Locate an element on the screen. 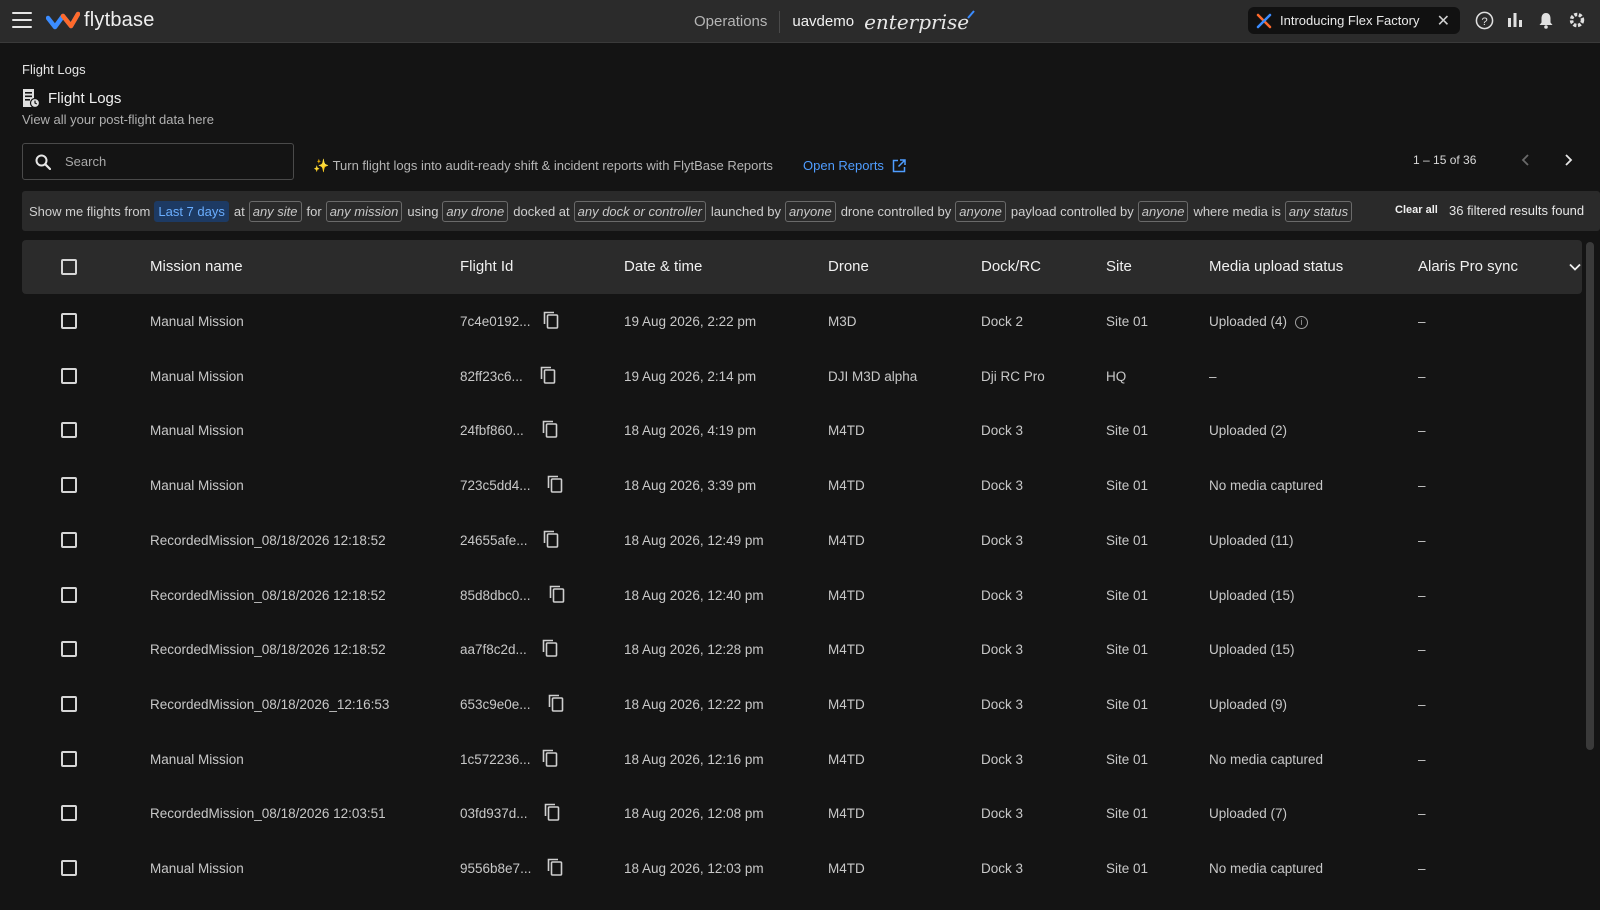 The width and height of the screenshot is (1600, 910). payload-controller-filter: anyone is located at coordinates (1163, 211).